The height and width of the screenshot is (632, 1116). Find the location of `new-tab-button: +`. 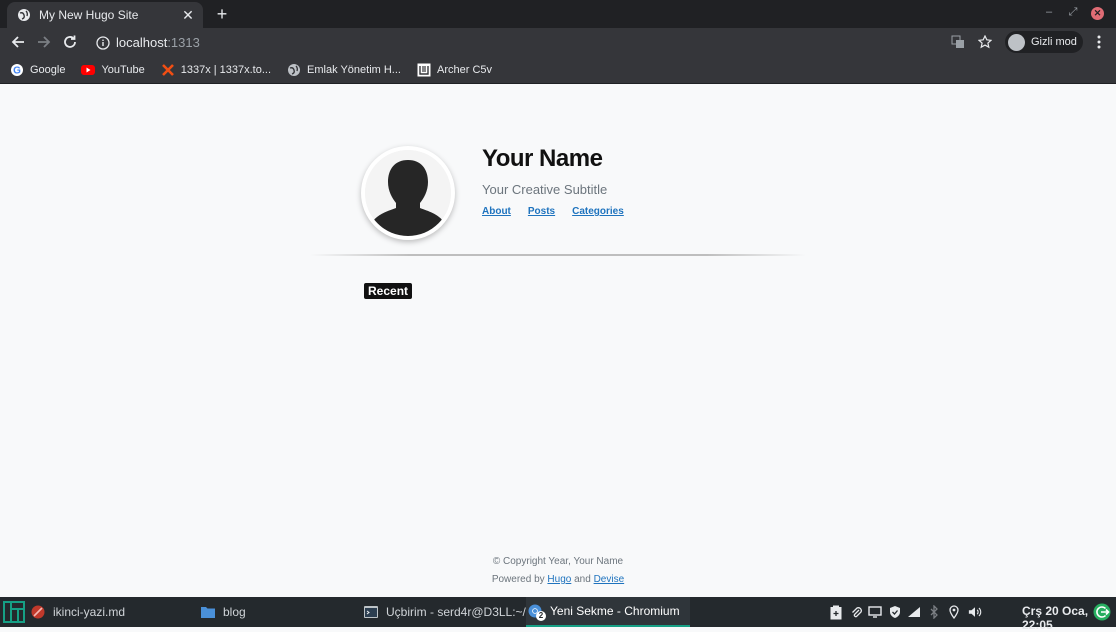

new-tab-button: + is located at coordinates (222, 14).